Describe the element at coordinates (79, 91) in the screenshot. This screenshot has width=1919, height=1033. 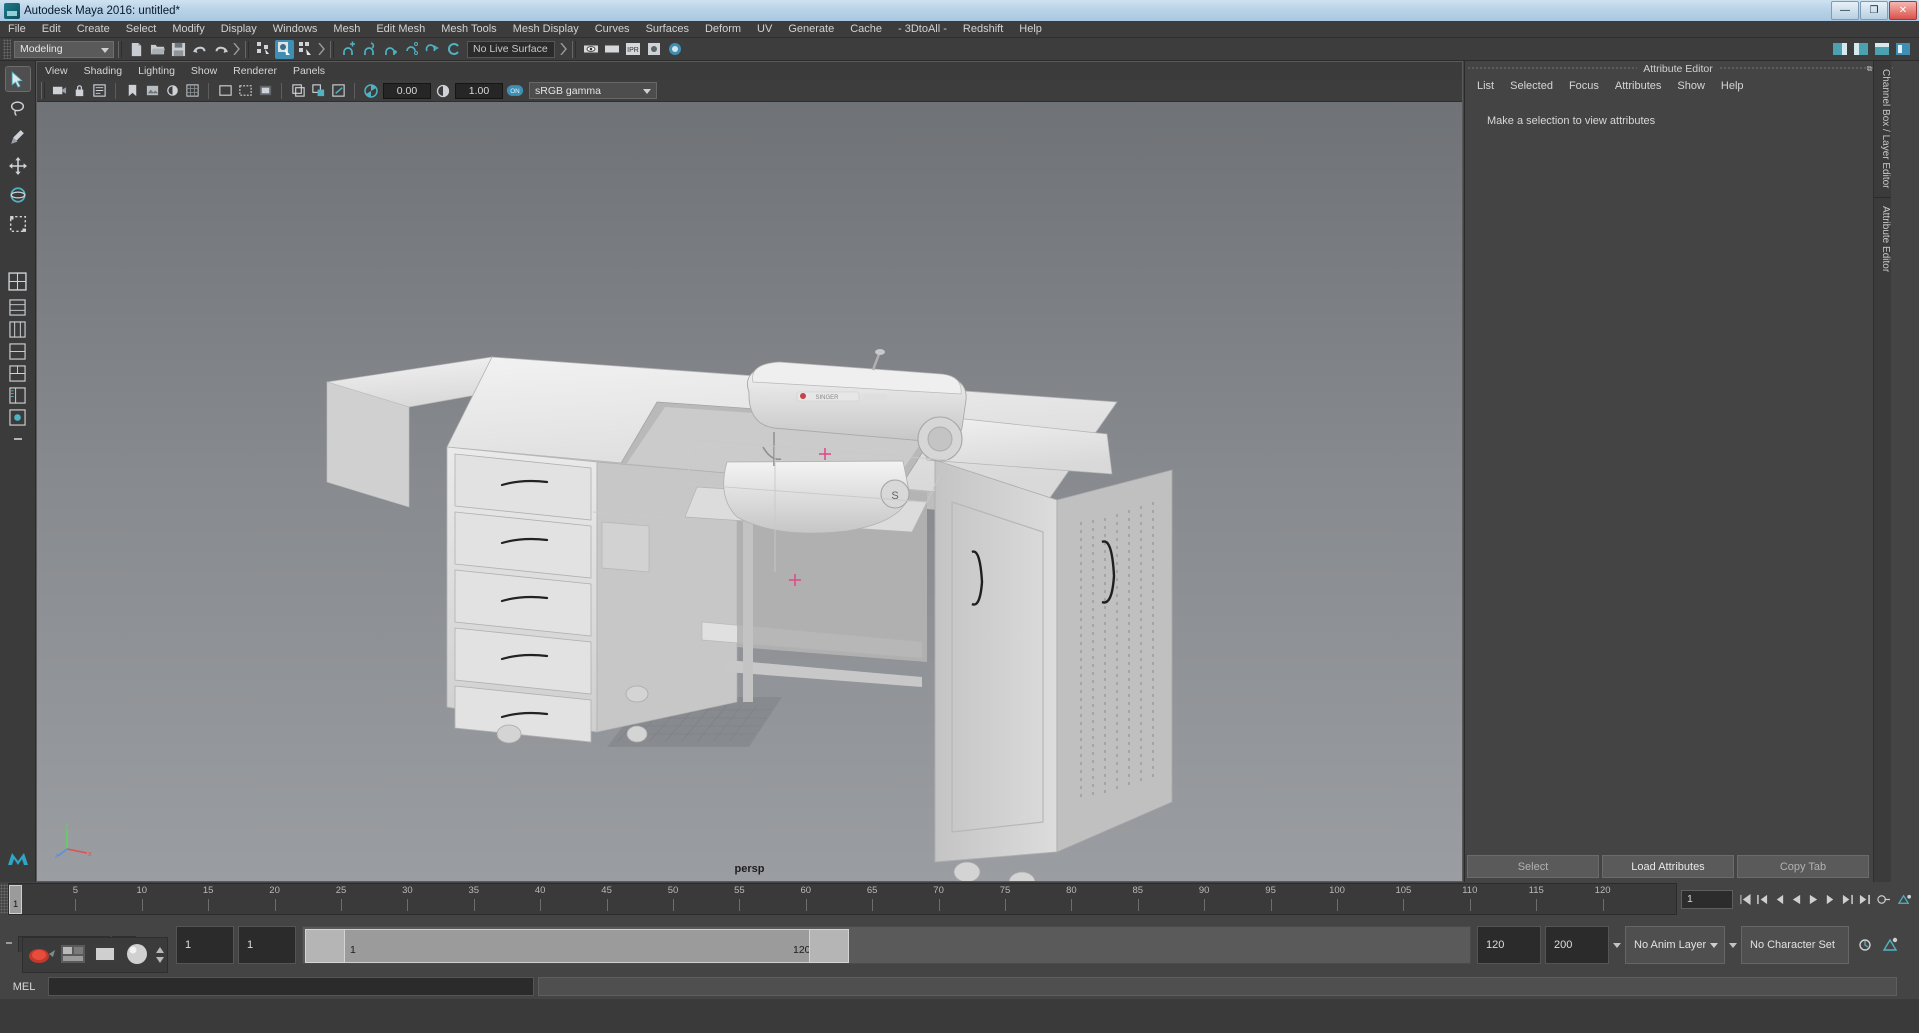
I see `lock-camera-icon` at that location.